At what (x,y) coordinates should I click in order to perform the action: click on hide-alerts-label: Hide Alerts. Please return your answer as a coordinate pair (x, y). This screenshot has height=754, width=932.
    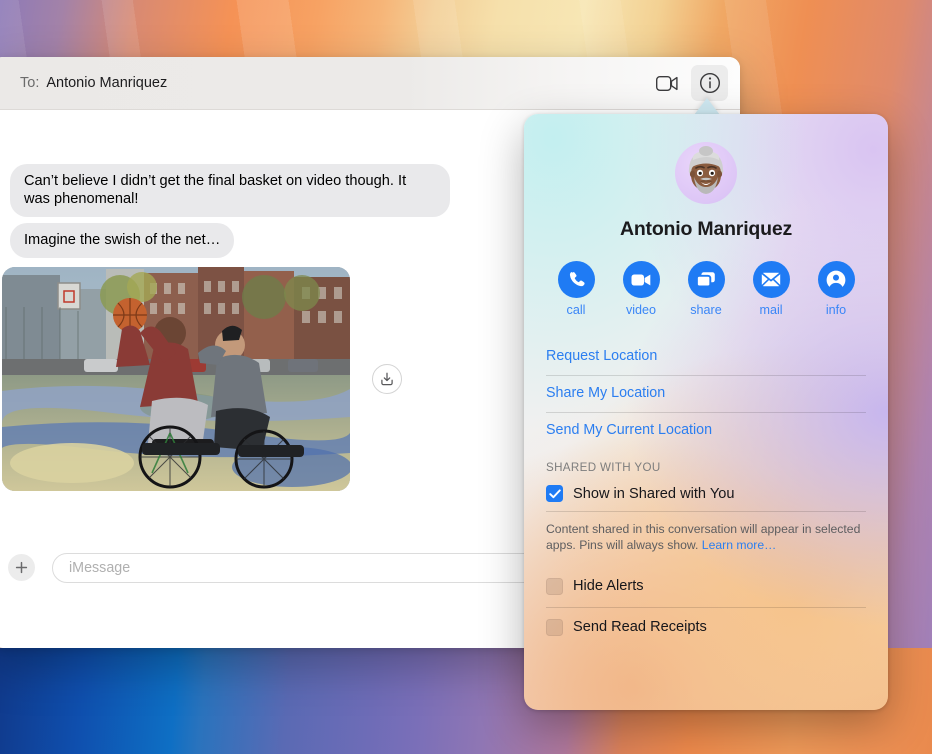
    Looking at the image, I should click on (608, 586).